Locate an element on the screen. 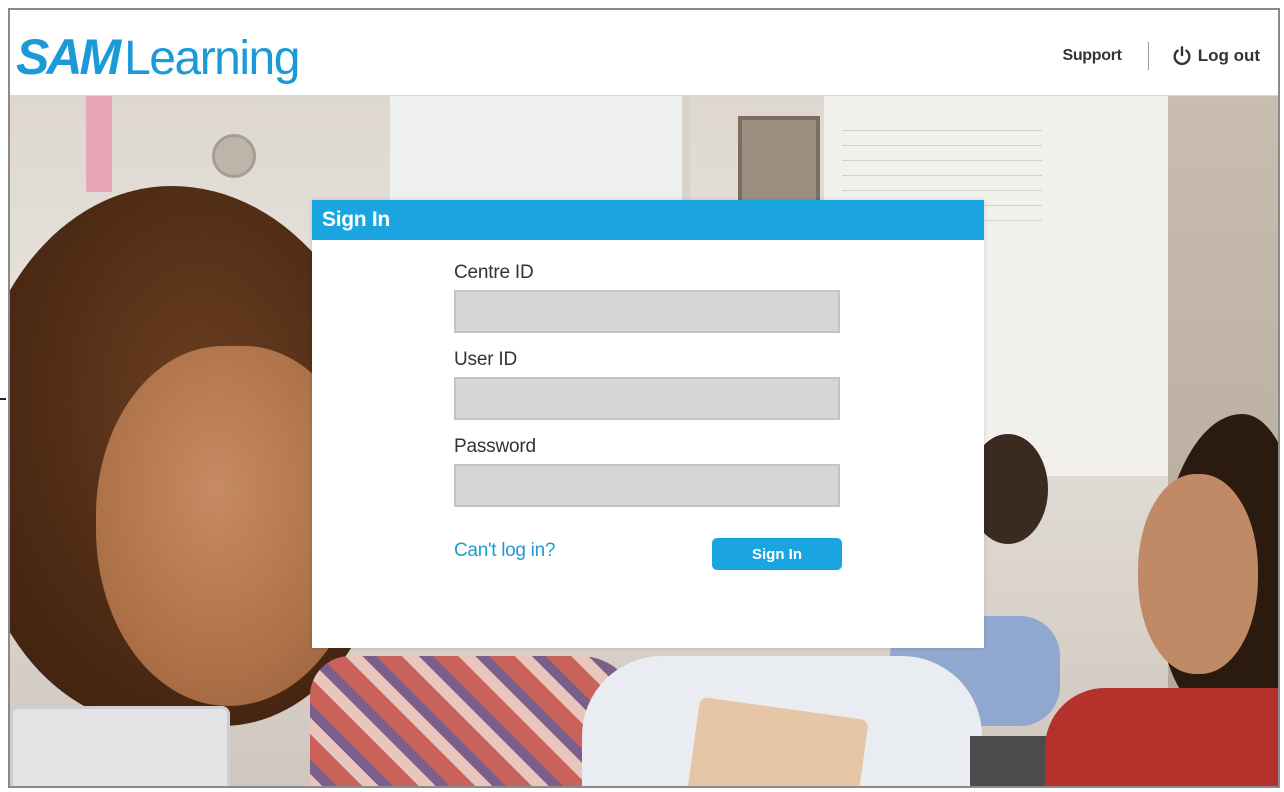 This screenshot has height=792, width=1284. teacher-face is located at coordinates (1198, 574).